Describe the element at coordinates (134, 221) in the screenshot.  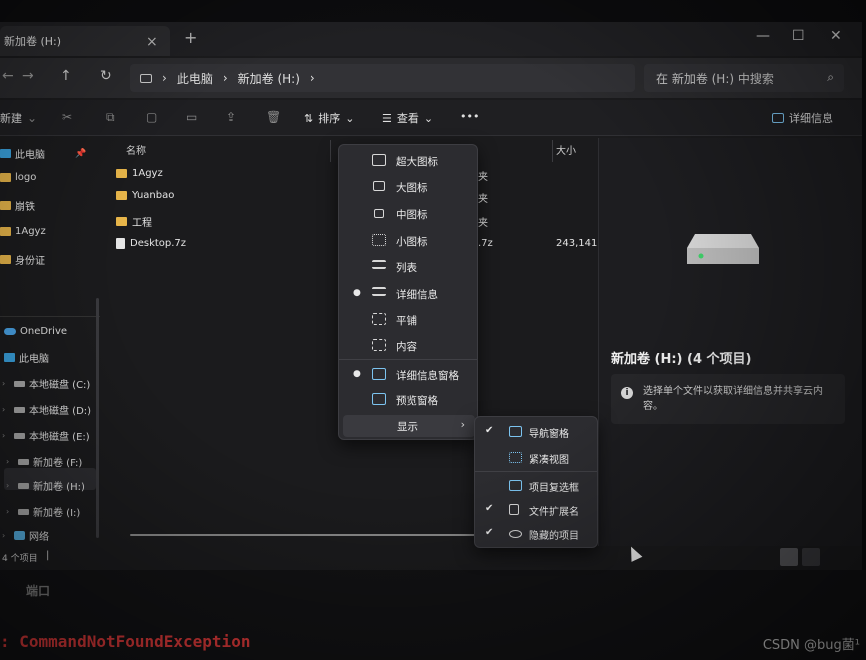
I see `file-row-gongcheng: 工程` at that location.